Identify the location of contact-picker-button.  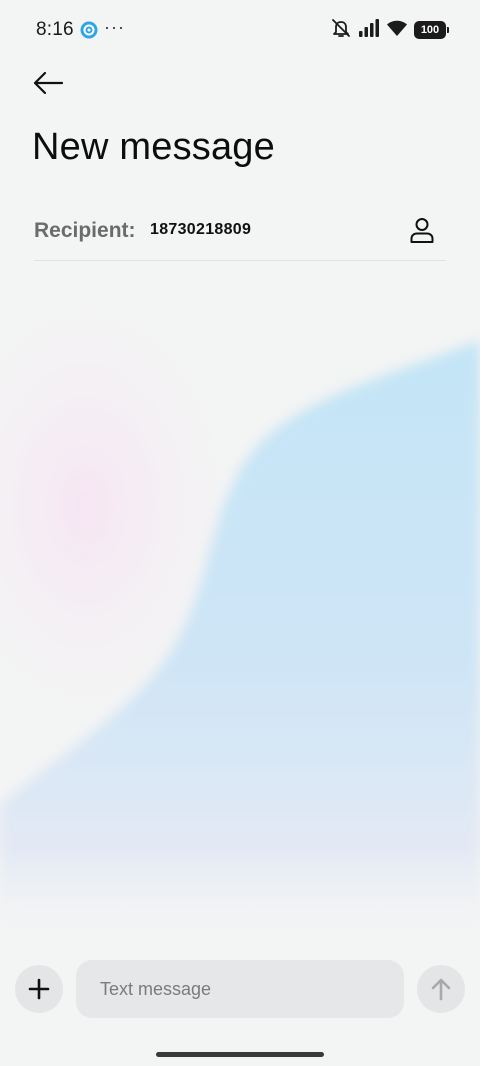
(422, 230).